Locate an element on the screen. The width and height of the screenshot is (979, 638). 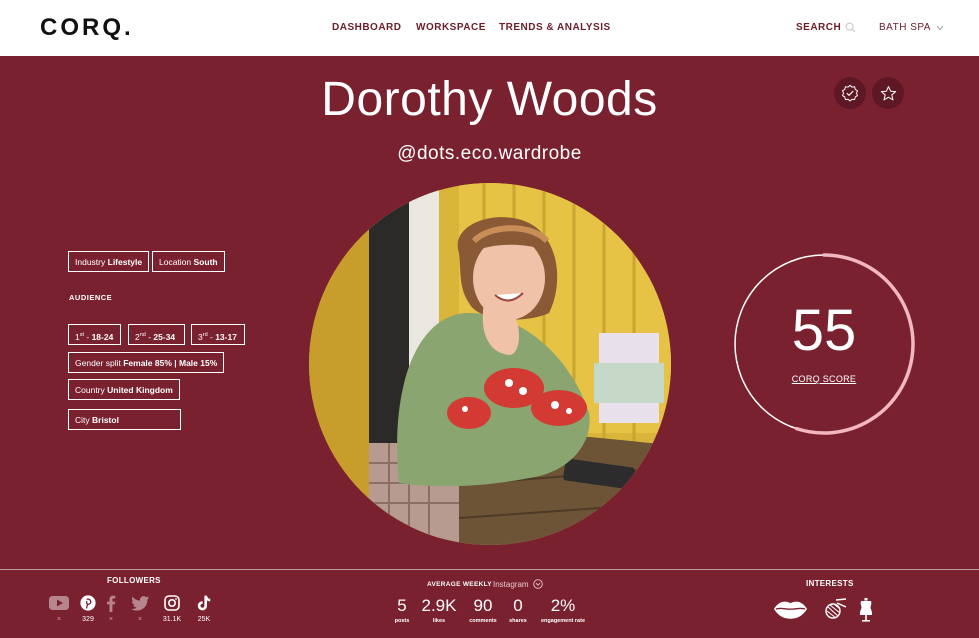
lips-icon is located at coordinates (790, 610).